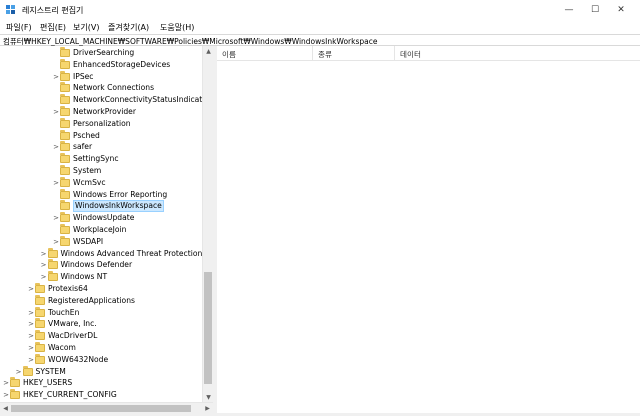  Describe the element at coordinates (595, 10) in the screenshot. I see `maximize-button: ☐` at that location.